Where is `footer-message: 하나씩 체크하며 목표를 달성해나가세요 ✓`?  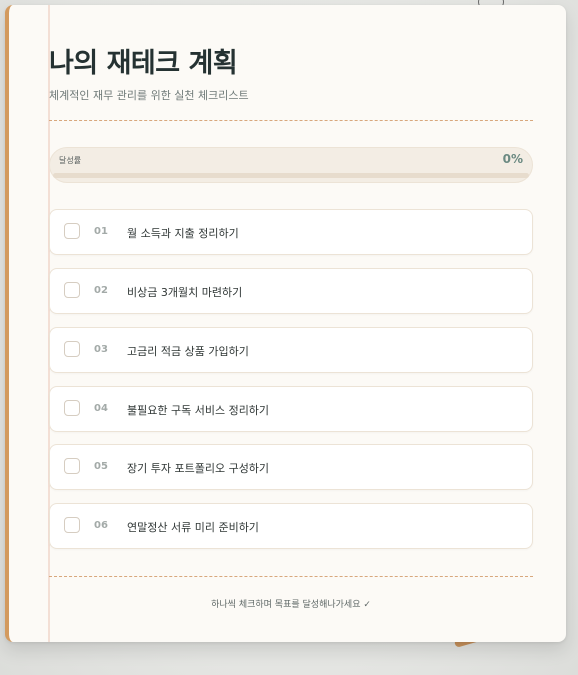
footer-message: 하나씩 체크하며 목표를 달성해나가세요 ✓ is located at coordinates (291, 605).